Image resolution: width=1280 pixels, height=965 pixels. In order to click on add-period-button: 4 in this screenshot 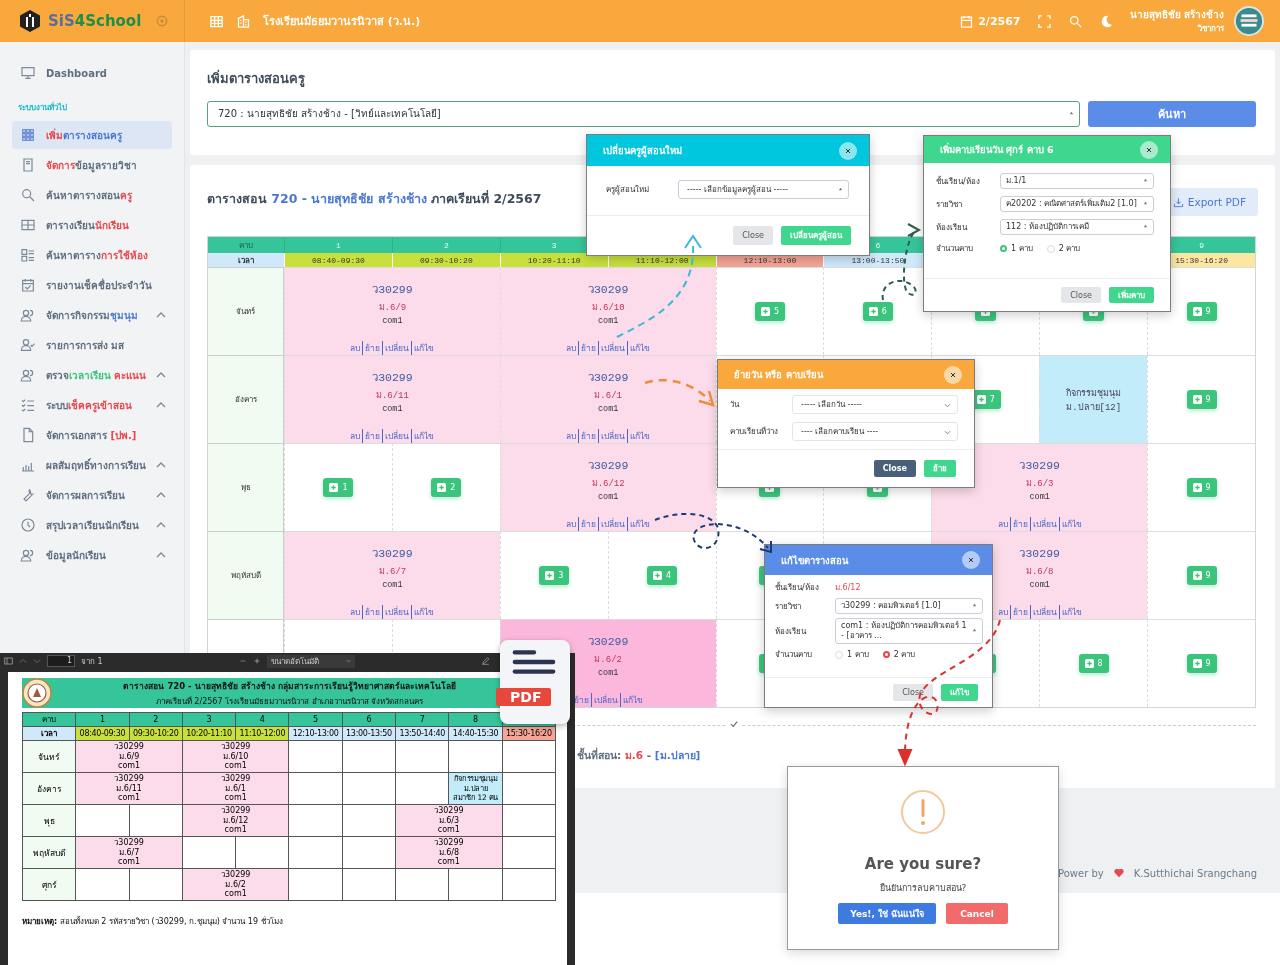, I will do `click(662, 575)`.